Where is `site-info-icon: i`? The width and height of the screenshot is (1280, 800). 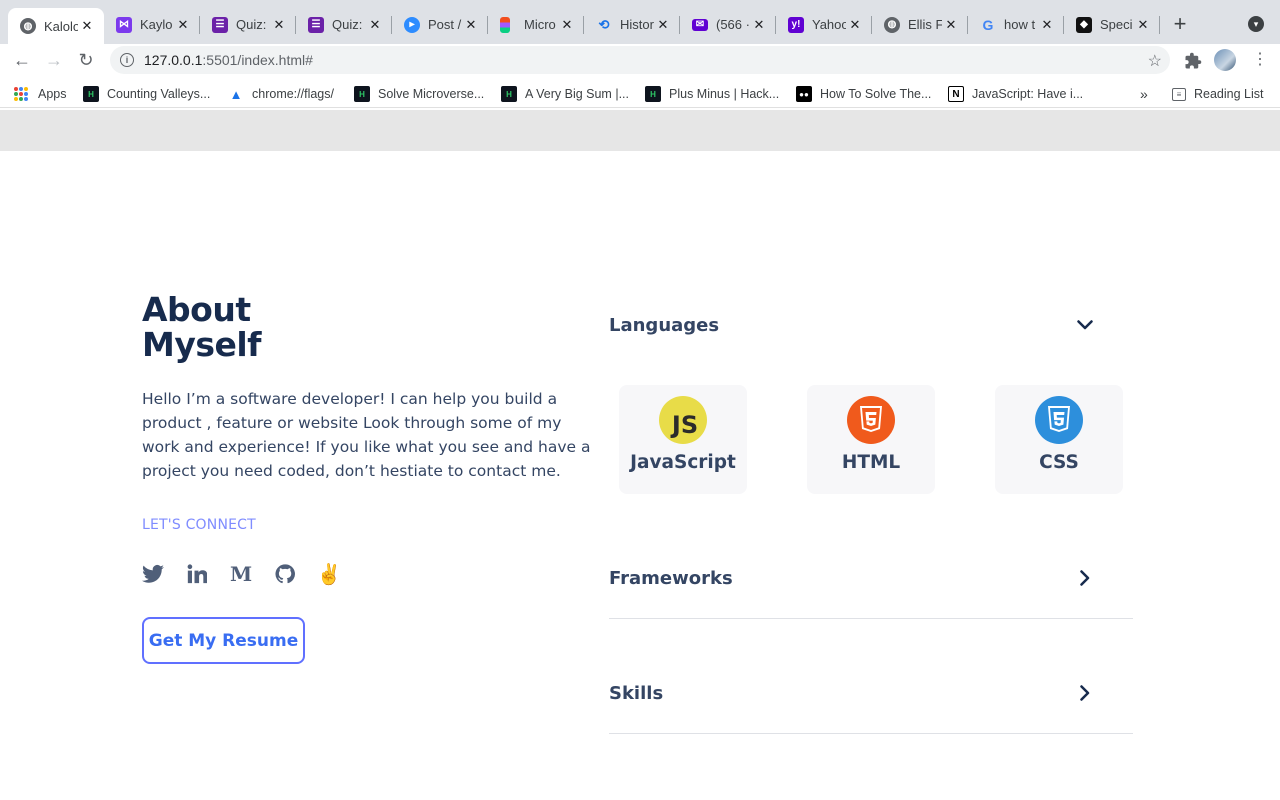
site-info-icon: i is located at coordinates (127, 60).